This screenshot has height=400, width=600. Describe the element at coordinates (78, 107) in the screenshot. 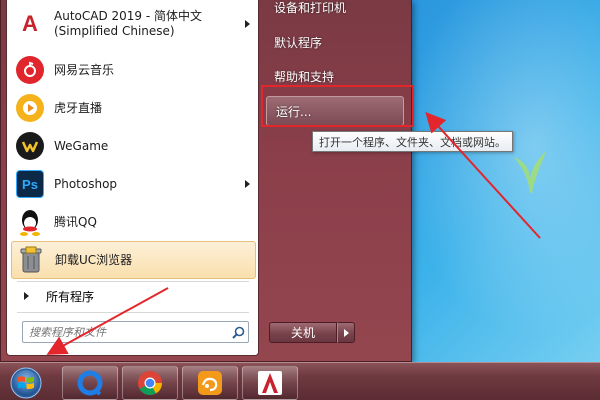

I see `program-label: 虎牙直播` at that location.